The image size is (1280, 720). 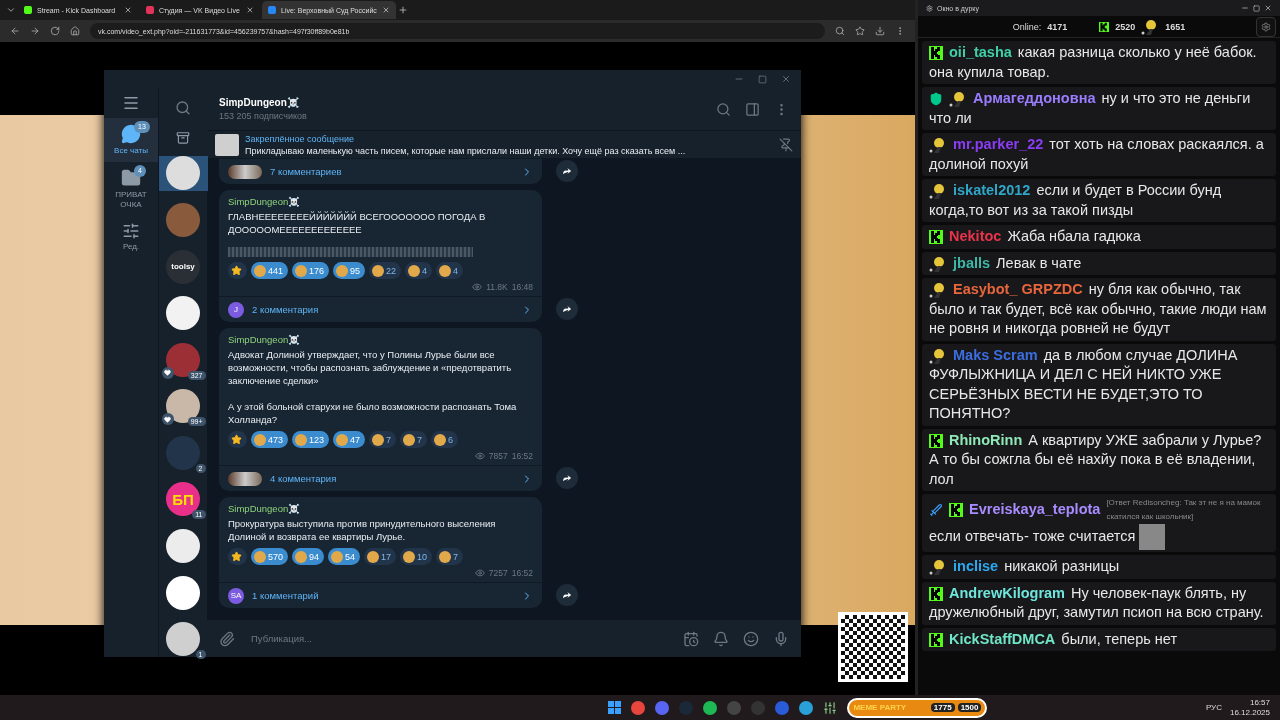 What do you see at coordinates (1007, 592) in the screenshot?
I see `chat-username: AndrewKilogram` at bounding box center [1007, 592].